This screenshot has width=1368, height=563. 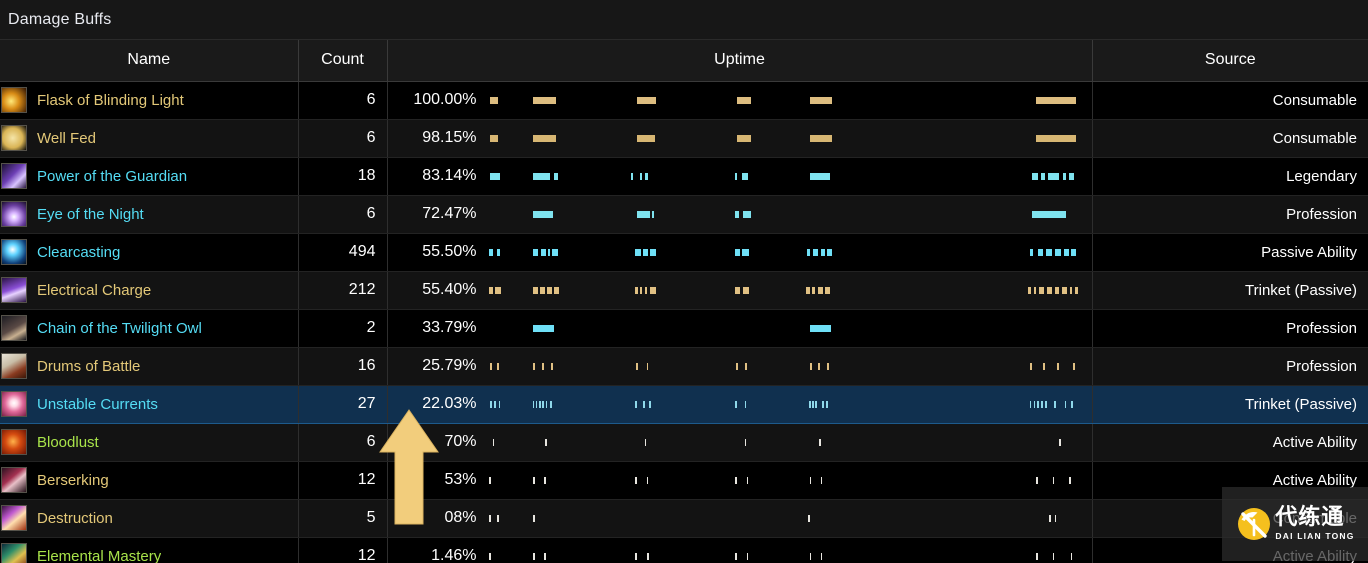 I want to click on cell-name: Flask of Blinding Light, so click(x=149, y=100).